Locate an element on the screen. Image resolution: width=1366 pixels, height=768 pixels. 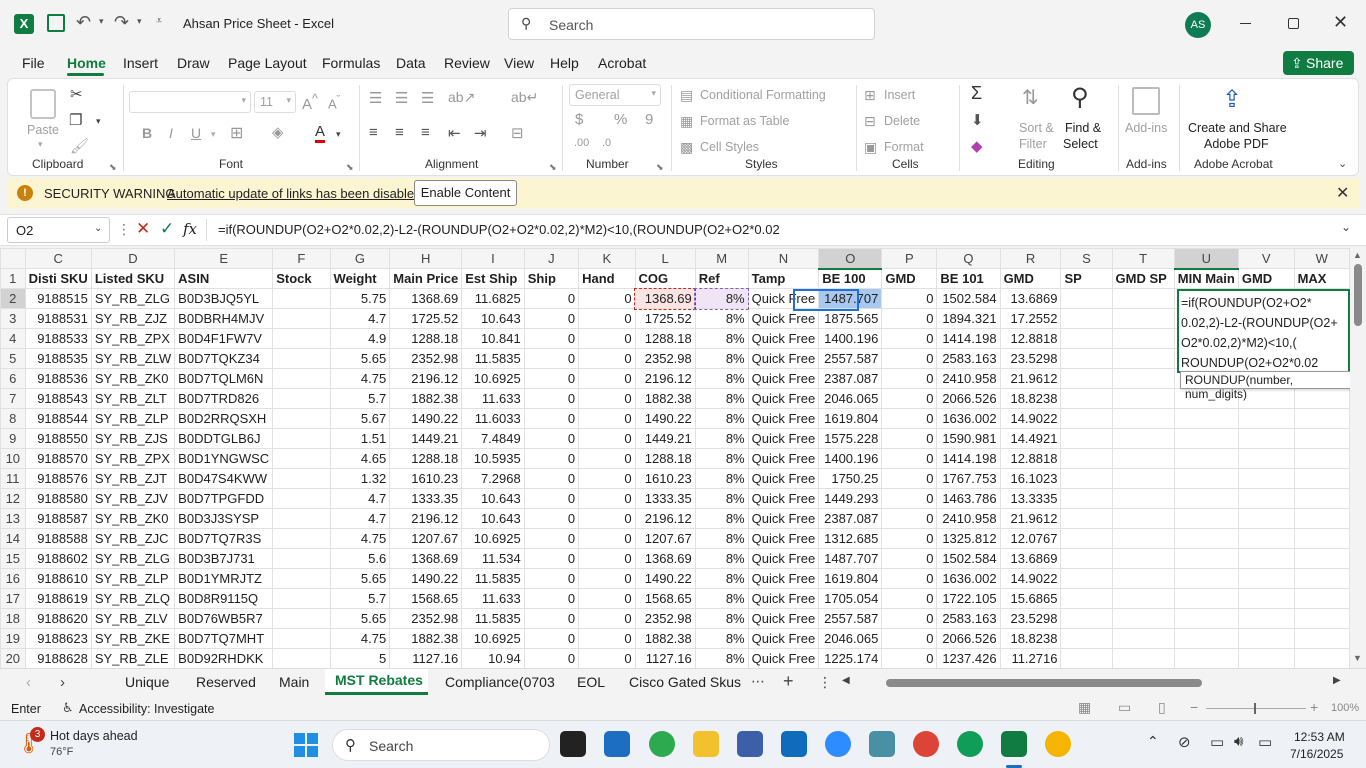
cell-styles-icon: ▩ is located at coordinates (686, 147).